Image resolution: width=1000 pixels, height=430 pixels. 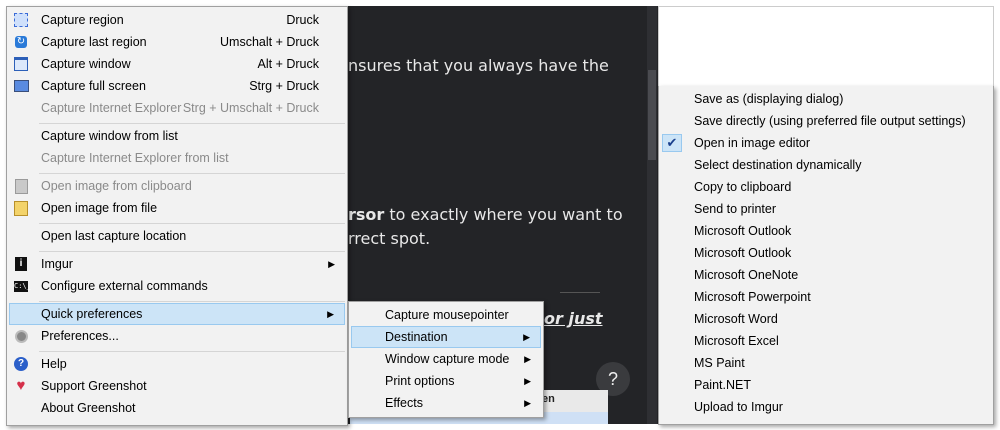 I want to click on menu-item-label: Paint.NET, so click(x=722, y=385).